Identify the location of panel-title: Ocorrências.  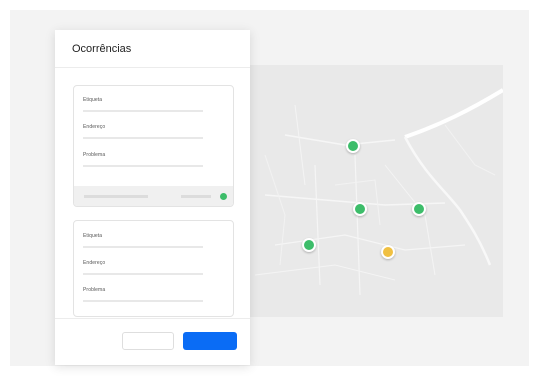
(102, 48).